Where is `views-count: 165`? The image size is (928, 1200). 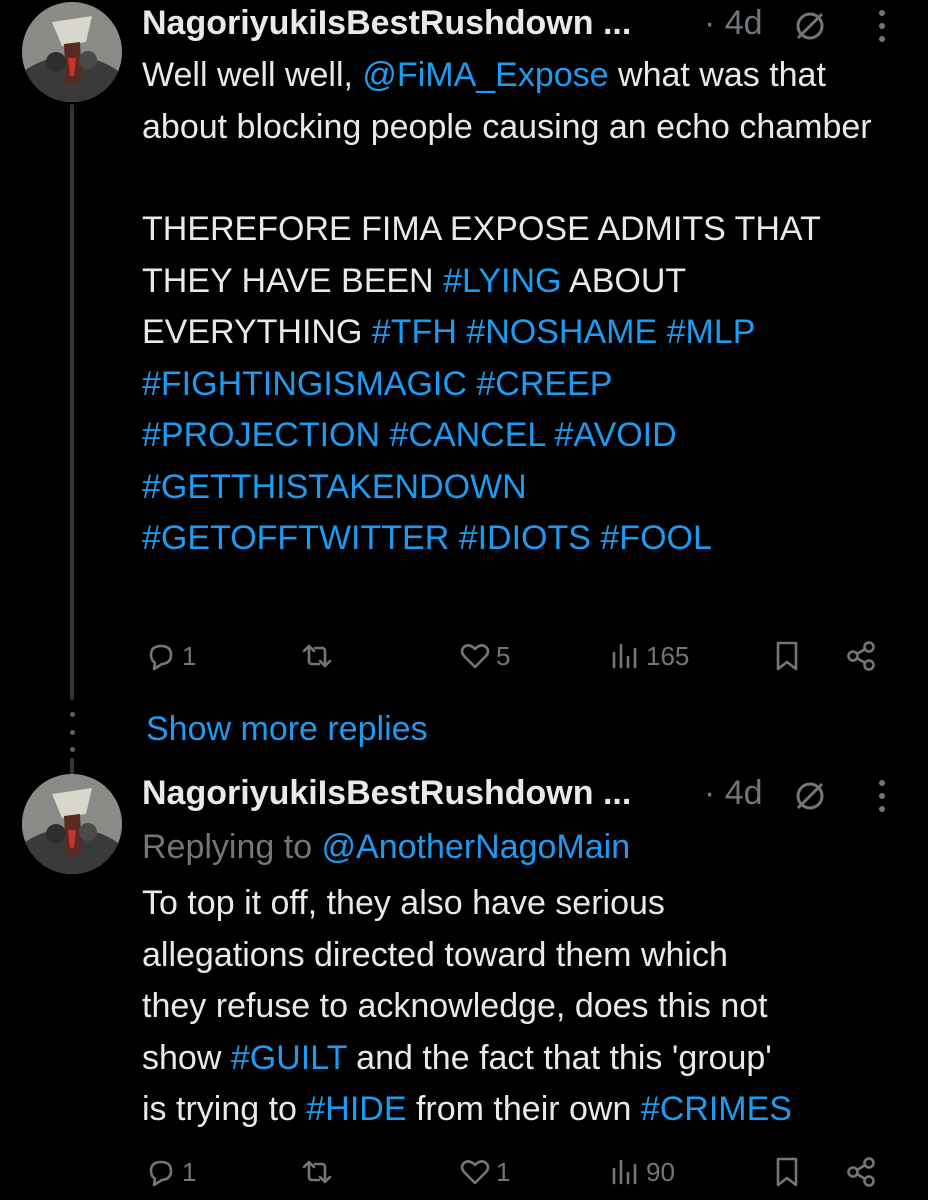
views-count: 165 is located at coordinates (668, 655).